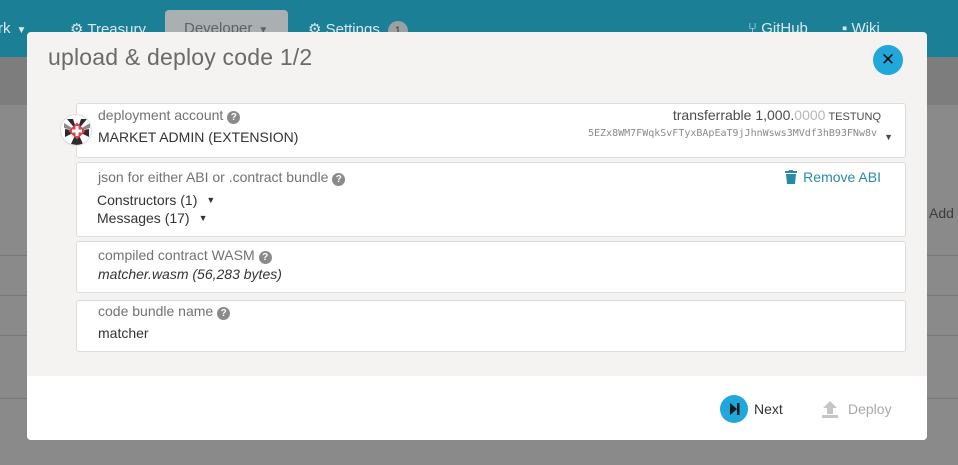  Describe the element at coordinates (147, 200) in the screenshot. I see `constructors-label: Constructors (1)` at that location.